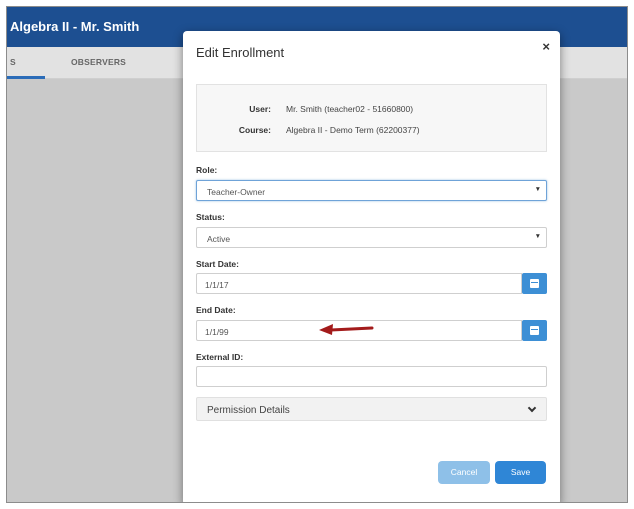 The height and width of the screenshot is (509, 634). I want to click on close-icon: ×, so click(546, 46).